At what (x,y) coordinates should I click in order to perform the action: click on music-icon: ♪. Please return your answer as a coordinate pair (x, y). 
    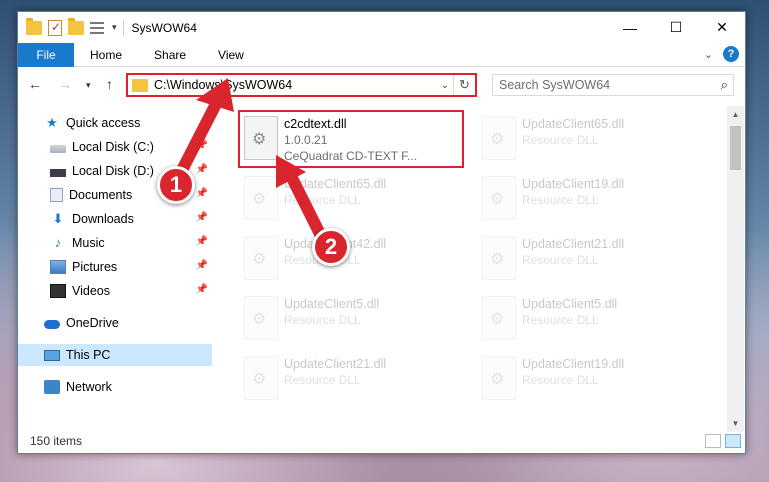
    Looking at the image, I should click on (58, 242).